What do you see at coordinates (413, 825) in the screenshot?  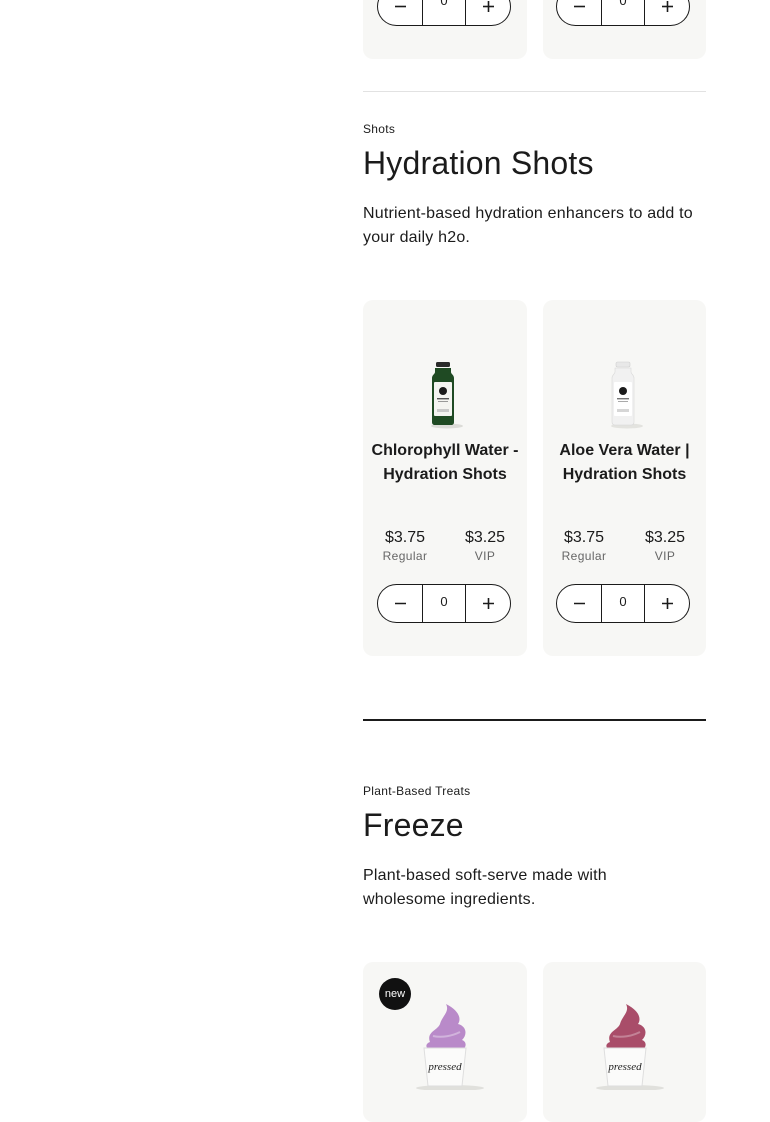 I see `section-title: Freeze` at bounding box center [413, 825].